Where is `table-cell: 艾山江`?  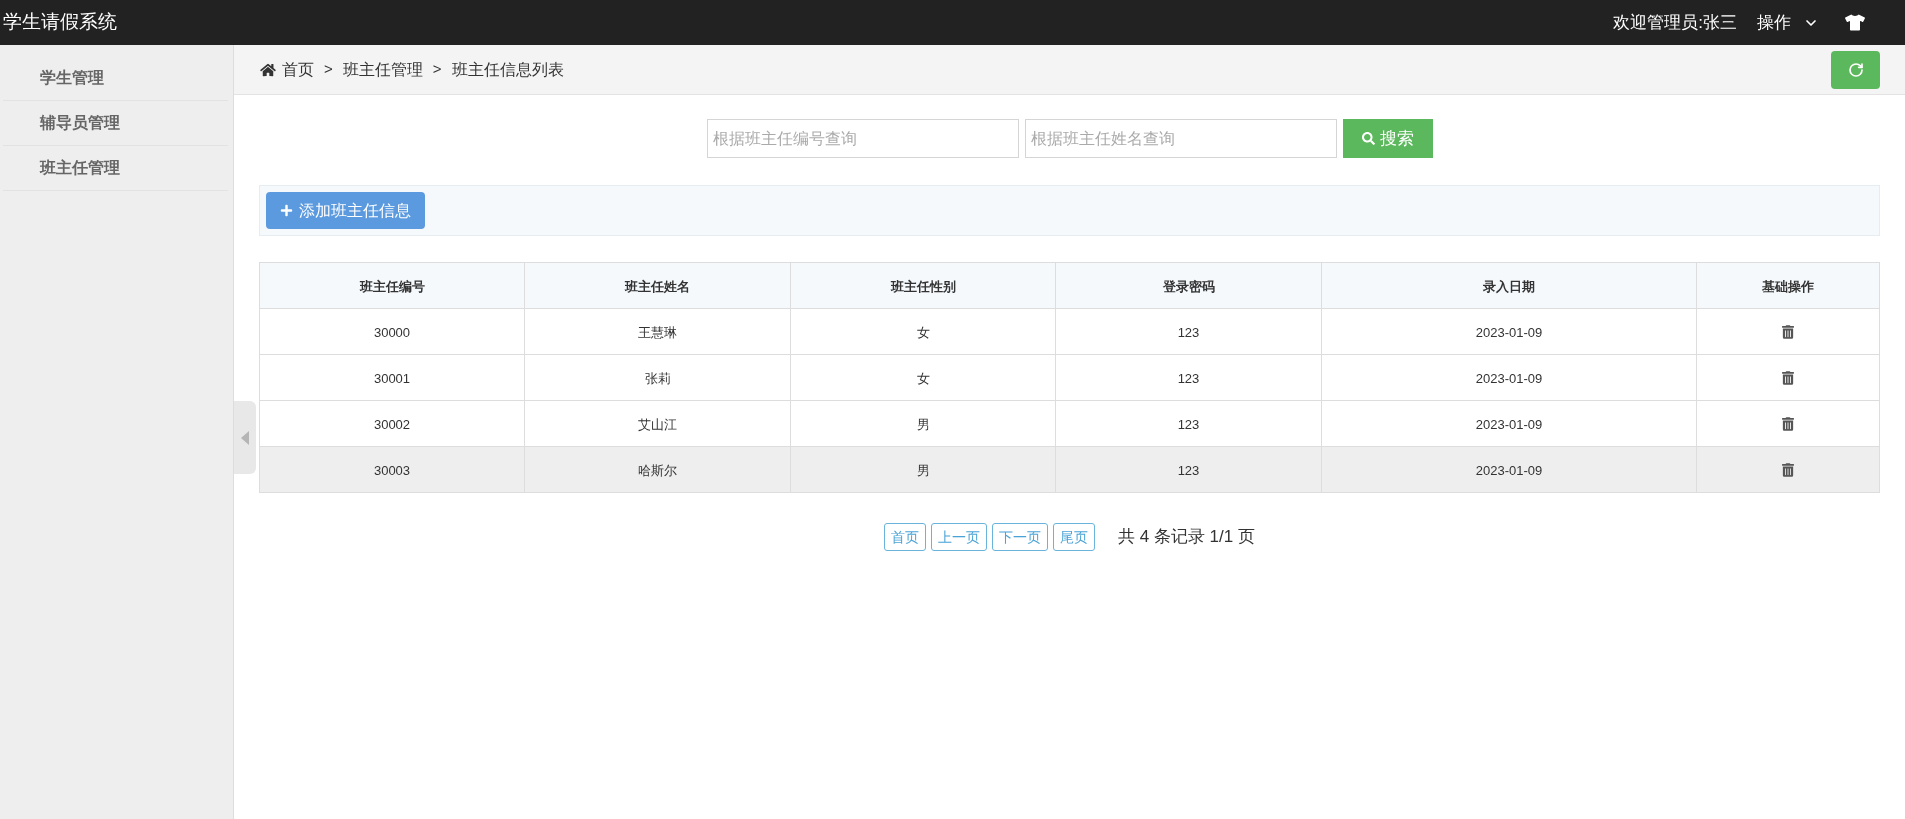
table-cell: 艾山江 is located at coordinates (657, 424).